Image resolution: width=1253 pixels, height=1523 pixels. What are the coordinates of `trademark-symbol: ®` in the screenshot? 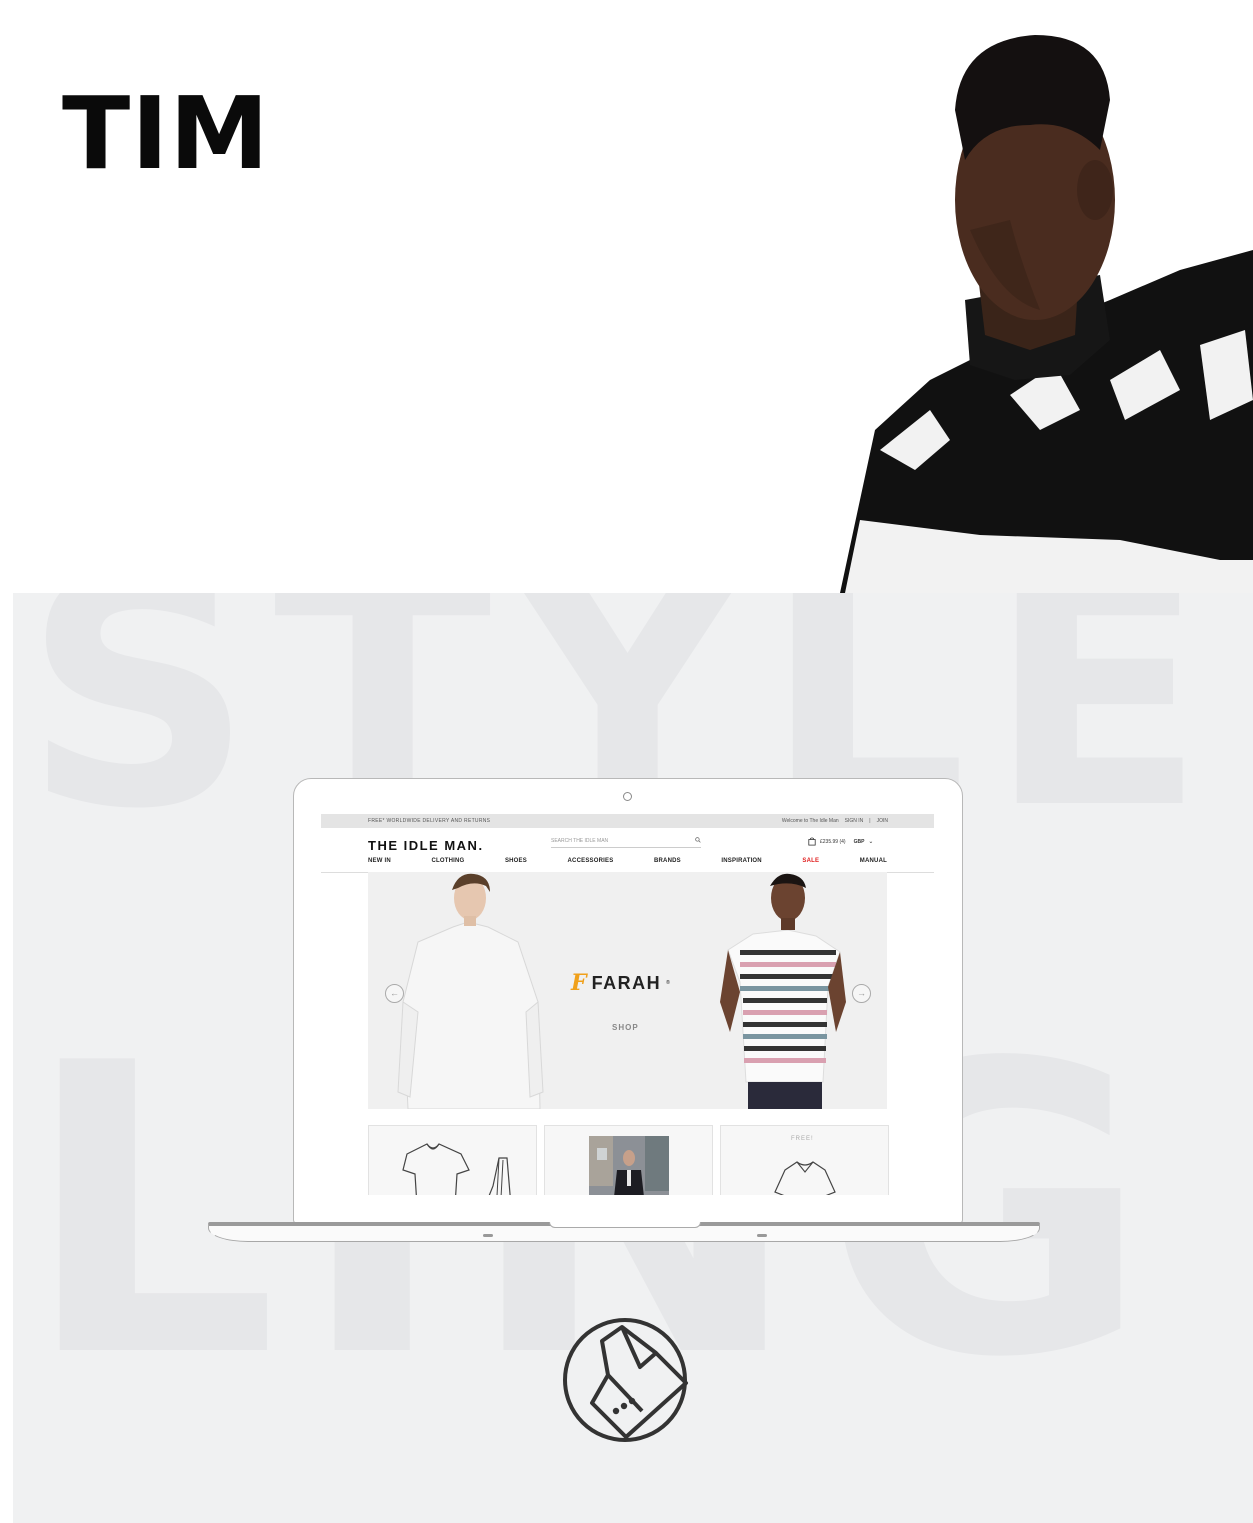 It's located at (668, 983).